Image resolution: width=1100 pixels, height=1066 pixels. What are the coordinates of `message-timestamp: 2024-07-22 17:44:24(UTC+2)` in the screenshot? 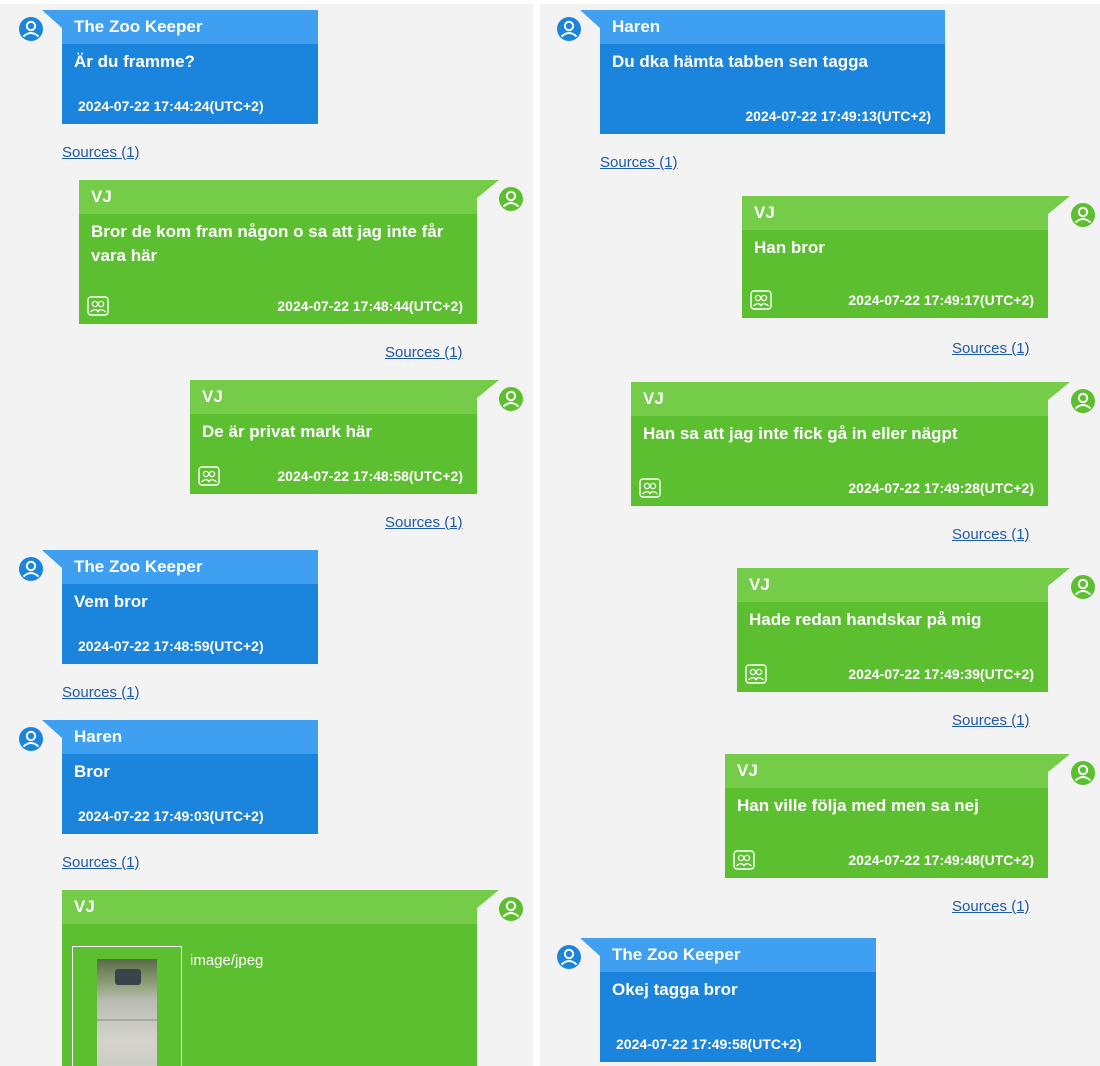 It's located at (171, 106).